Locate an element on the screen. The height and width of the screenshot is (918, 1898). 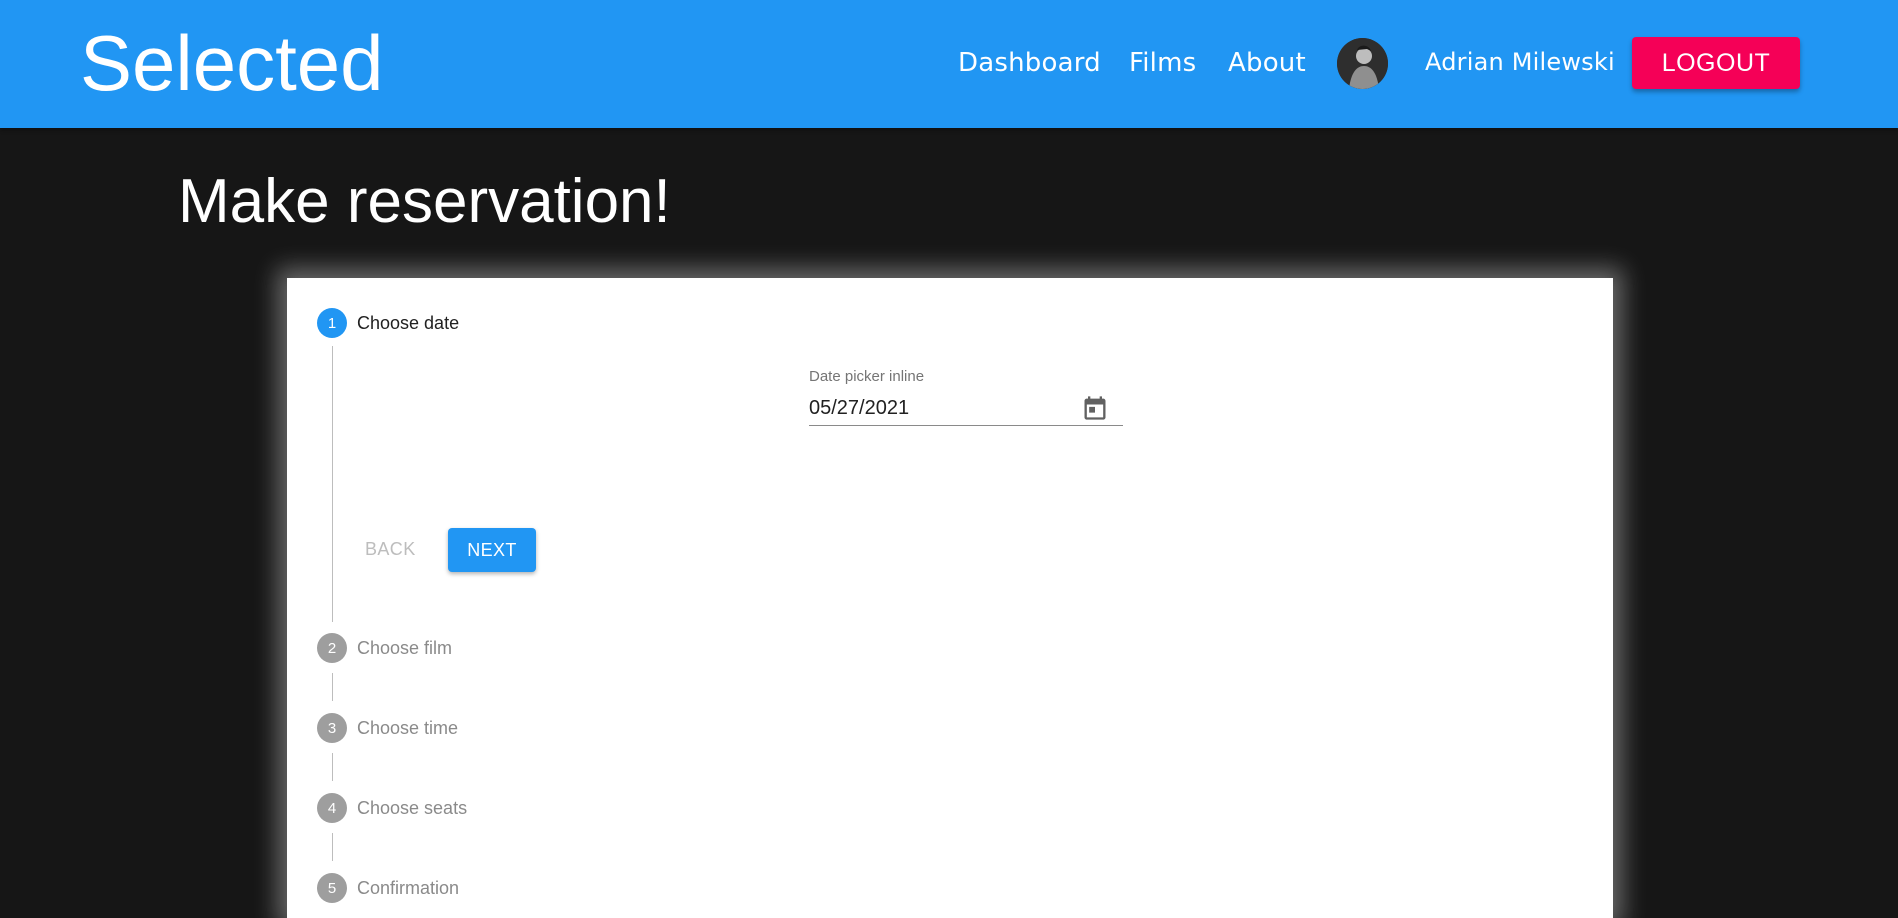
avatar is located at coordinates (1362, 63).